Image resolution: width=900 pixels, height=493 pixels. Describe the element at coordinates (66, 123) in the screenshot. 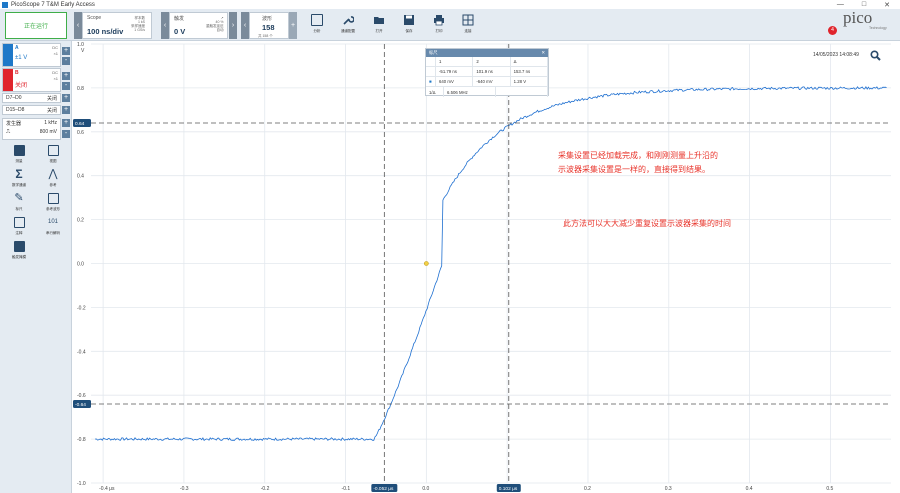

I see `generator-up: +` at that location.